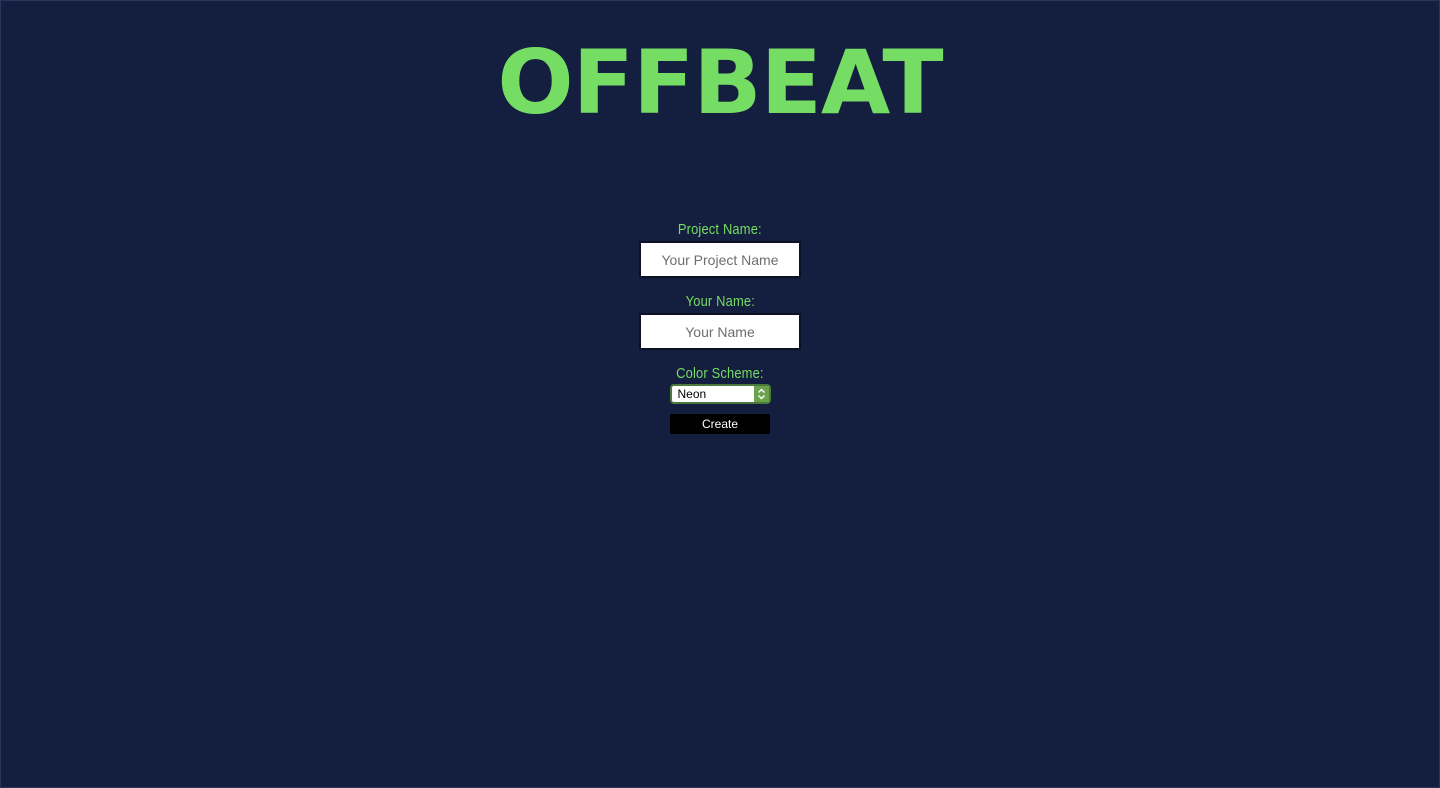 Image resolution: width=1440 pixels, height=788 pixels. I want to click on chevron-up-down-icon-glyph, so click(761, 394).